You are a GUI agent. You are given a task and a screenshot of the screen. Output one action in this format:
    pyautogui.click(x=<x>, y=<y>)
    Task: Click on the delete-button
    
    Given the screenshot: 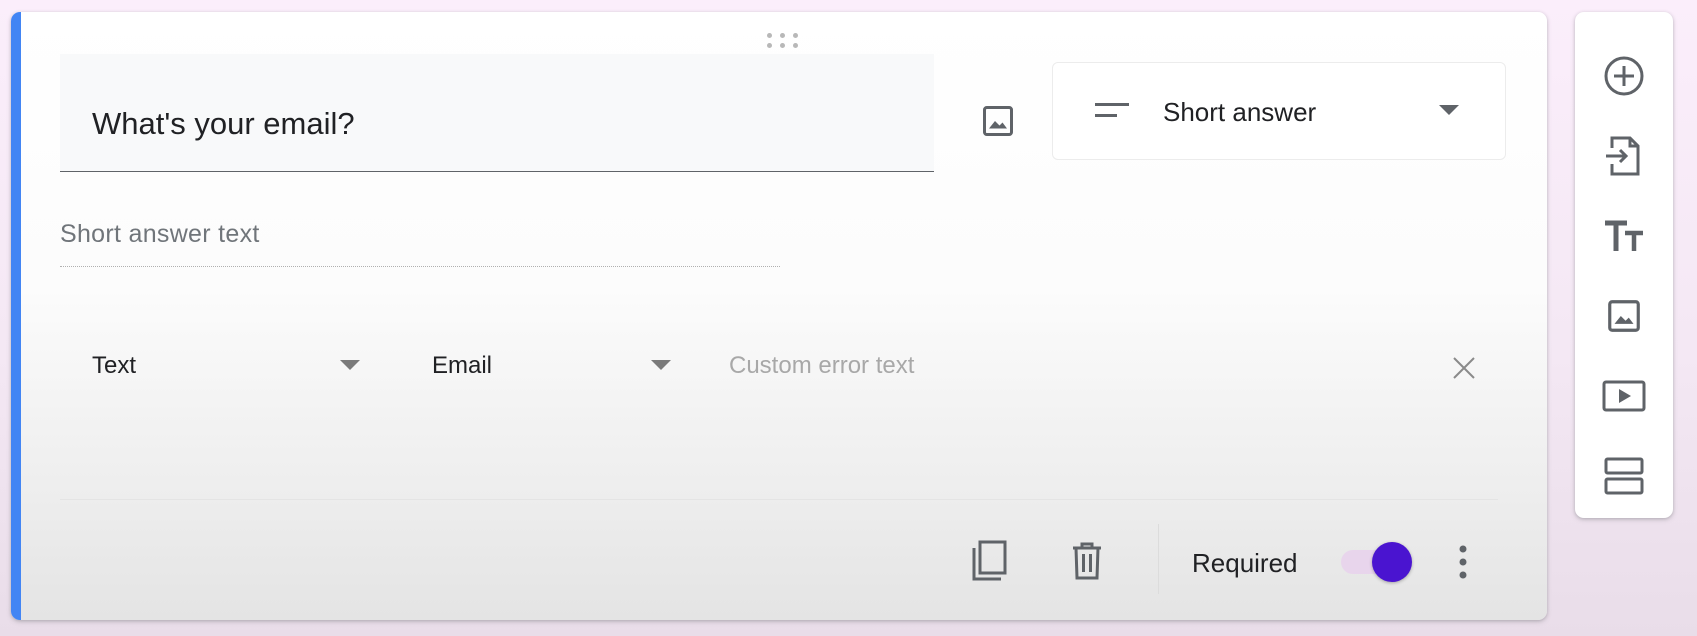 What is the action you would take?
    pyautogui.click(x=1087, y=561)
    